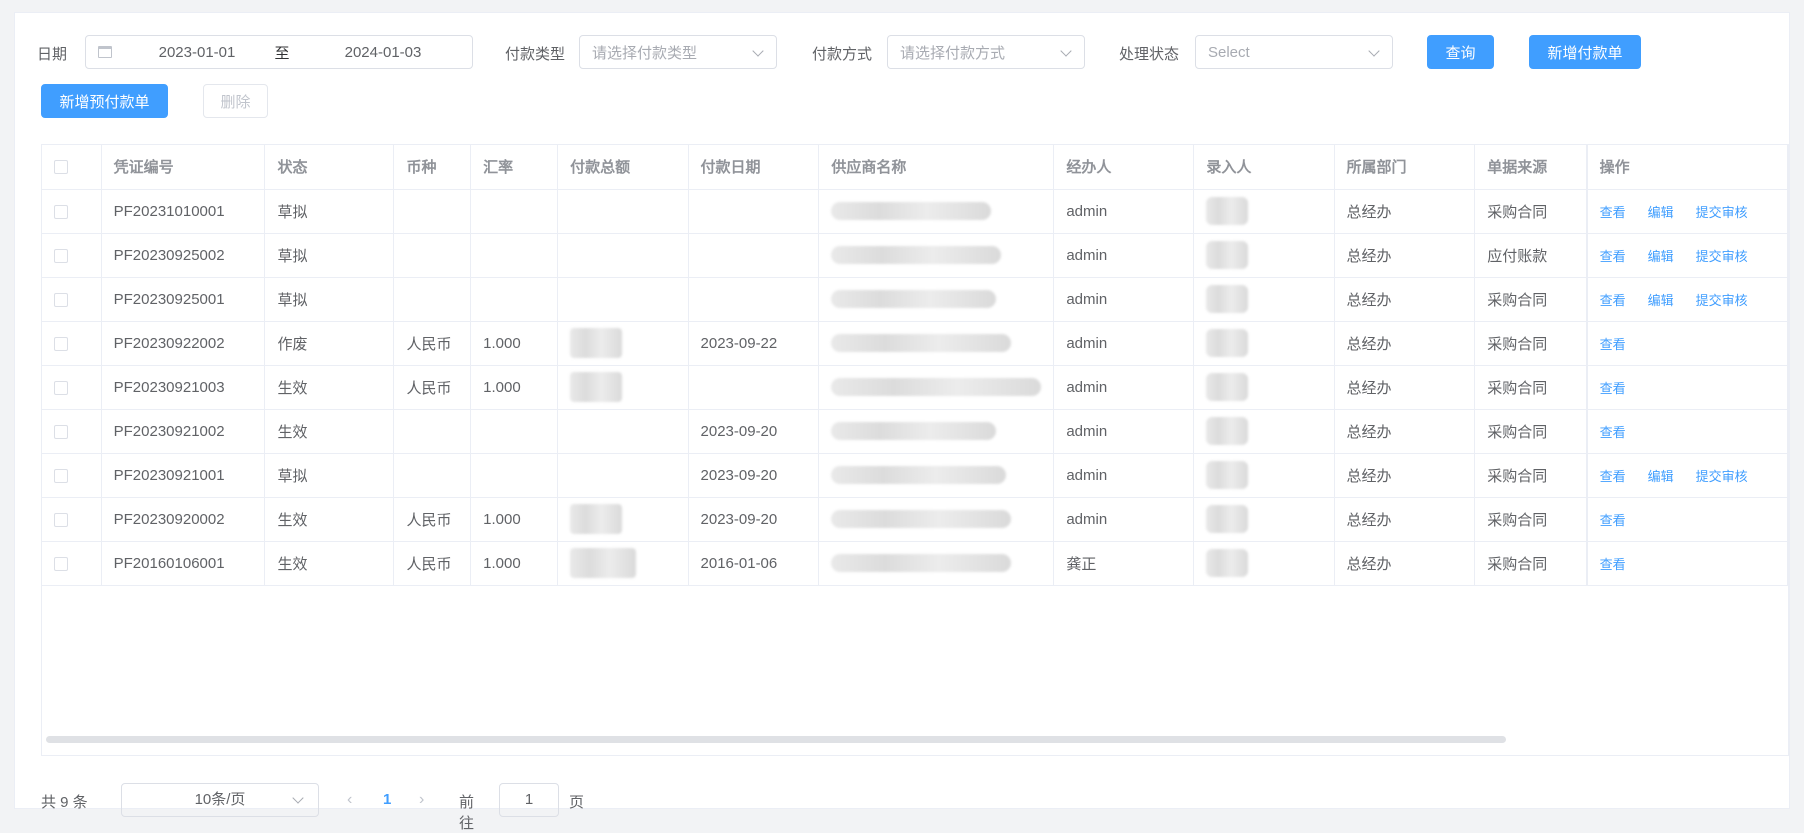 The image size is (1804, 833). I want to click on cell-rate: 1.000, so click(514, 387).